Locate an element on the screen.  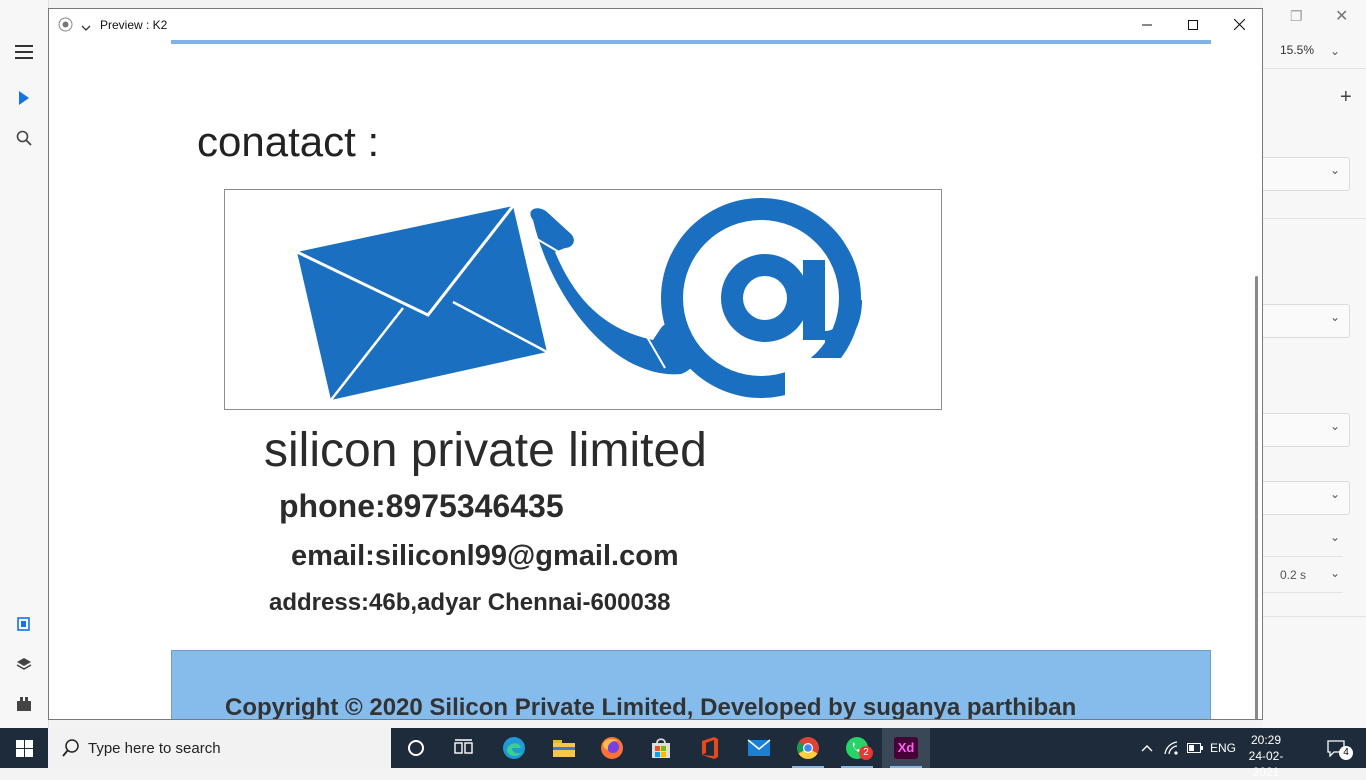
notification-badge: 2 is located at coordinates (866, 753).